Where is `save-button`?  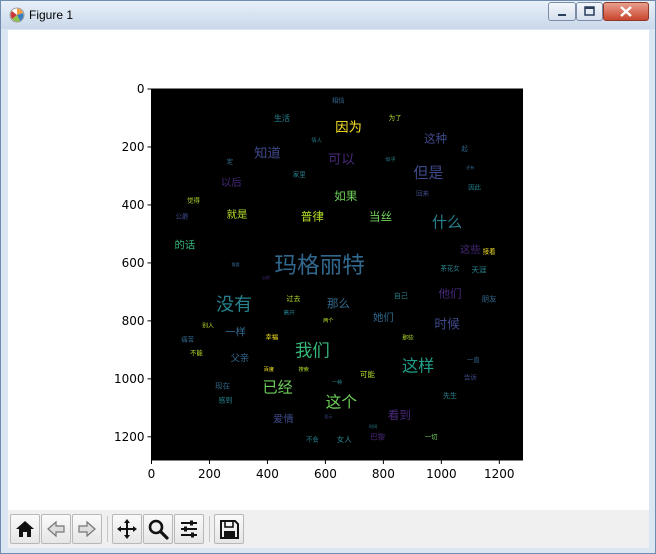 save-button is located at coordinates (229, 529).